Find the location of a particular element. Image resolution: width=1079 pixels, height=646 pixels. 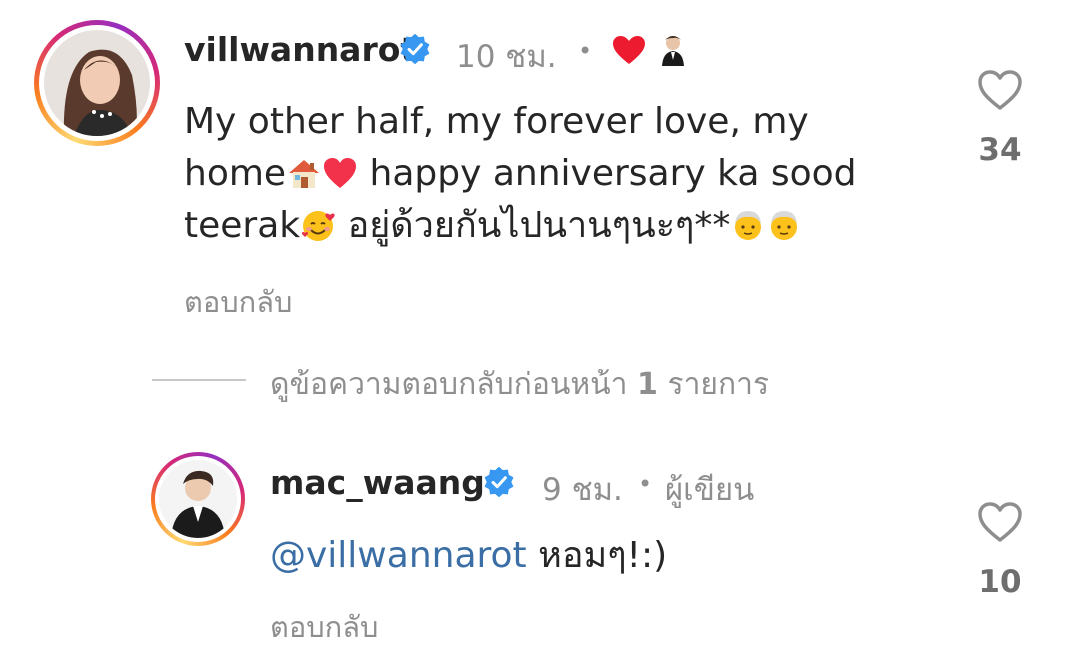

reply-mention-link: @villwannarot is located at coordinates (398, 555).